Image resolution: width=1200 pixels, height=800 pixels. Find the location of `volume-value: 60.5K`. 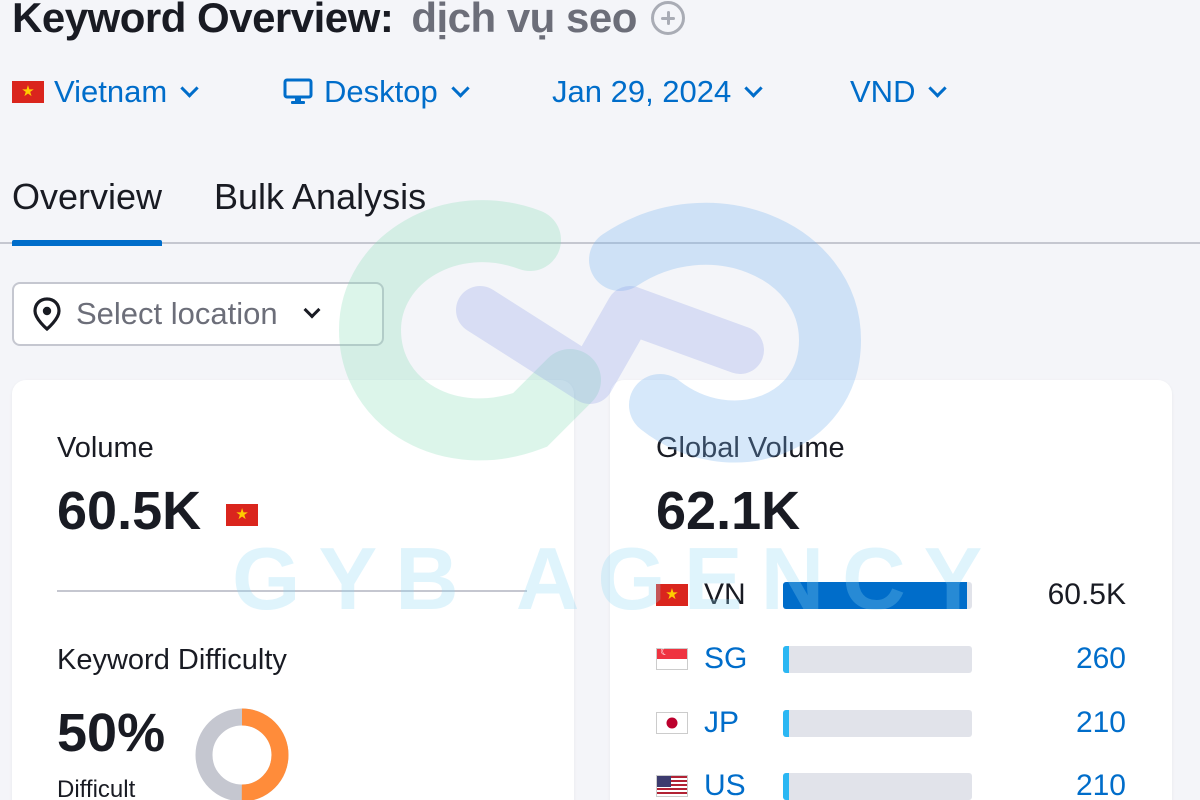

volume-value: 60.5K is located at coordinates (158, 511).